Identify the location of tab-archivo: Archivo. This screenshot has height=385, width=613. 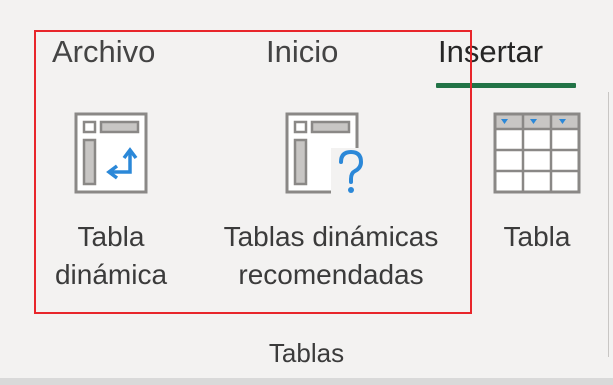
(103, 52).